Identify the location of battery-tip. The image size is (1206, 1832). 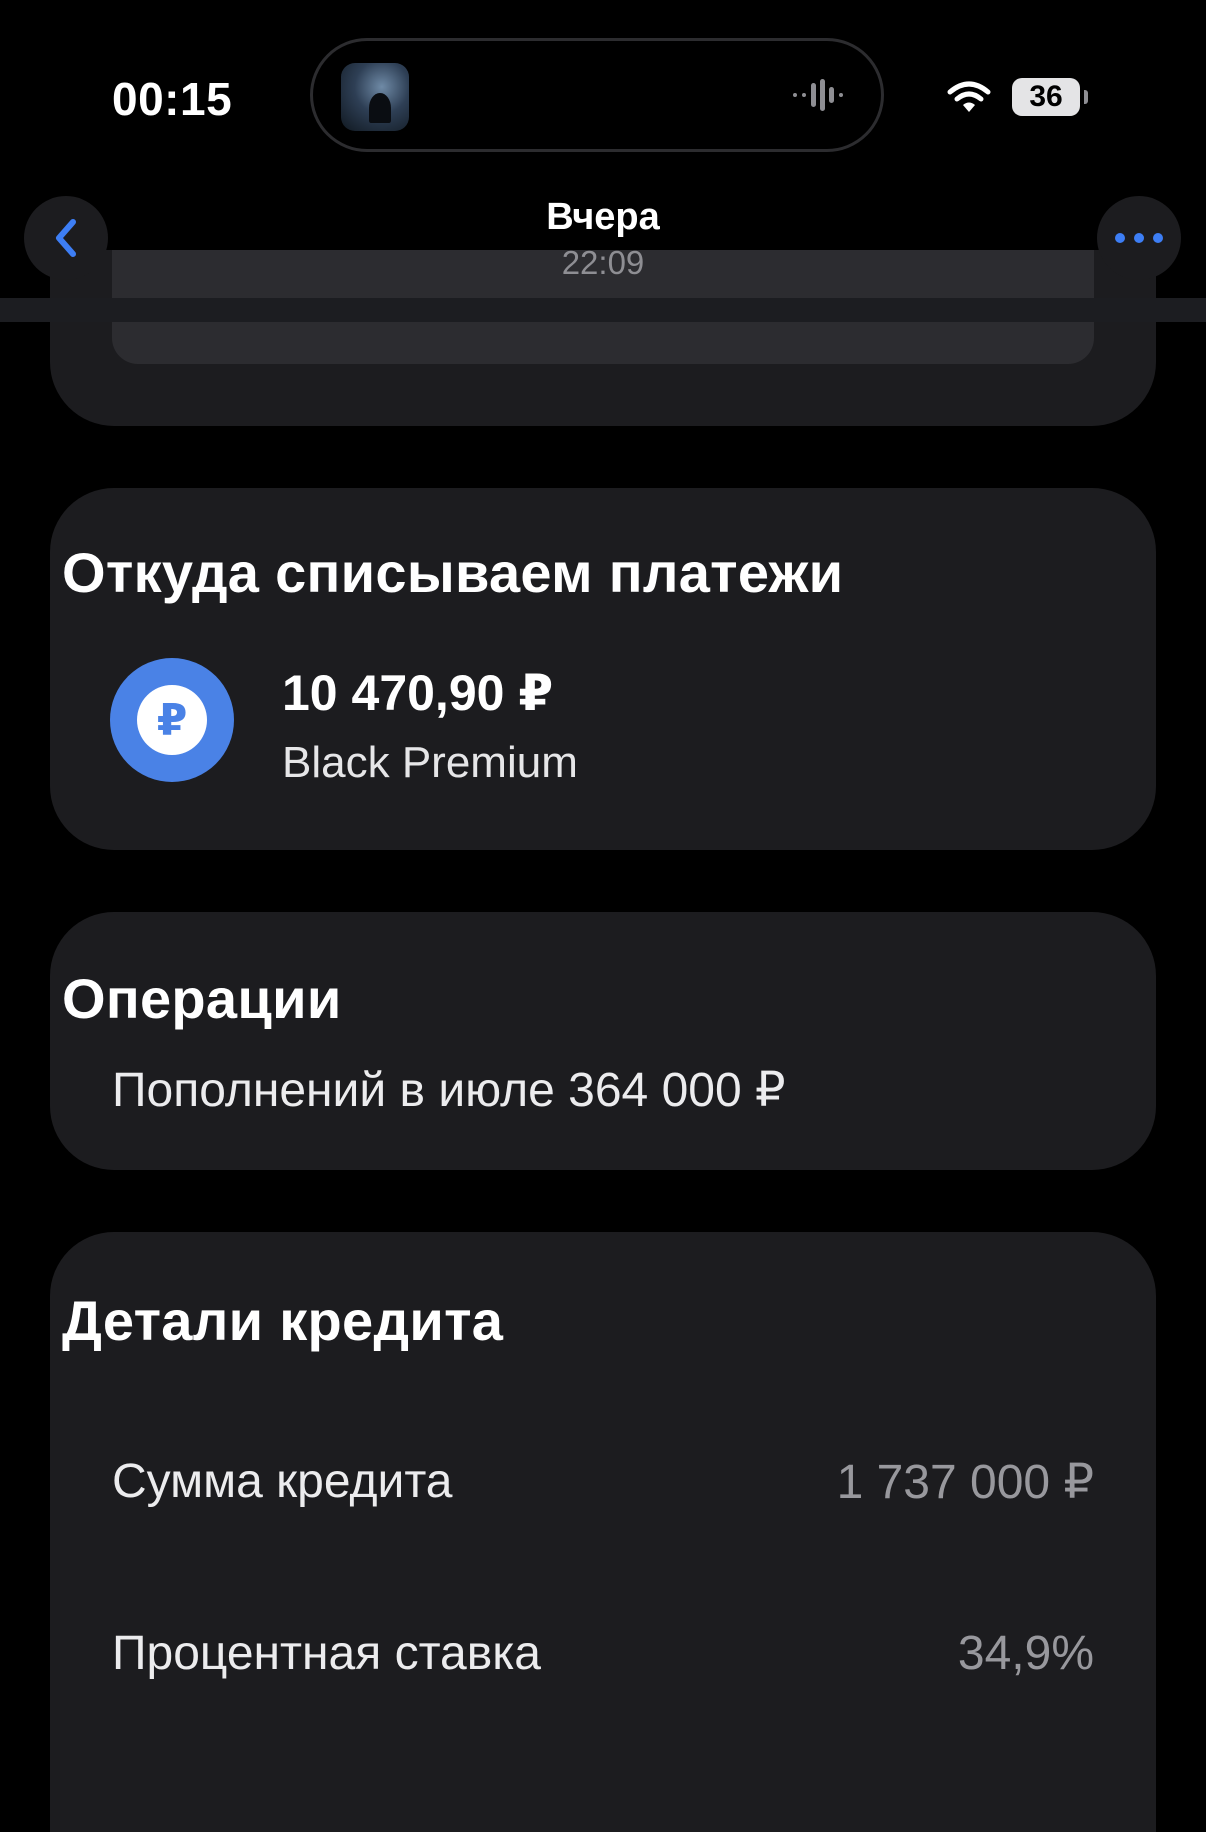
(1086, 97).